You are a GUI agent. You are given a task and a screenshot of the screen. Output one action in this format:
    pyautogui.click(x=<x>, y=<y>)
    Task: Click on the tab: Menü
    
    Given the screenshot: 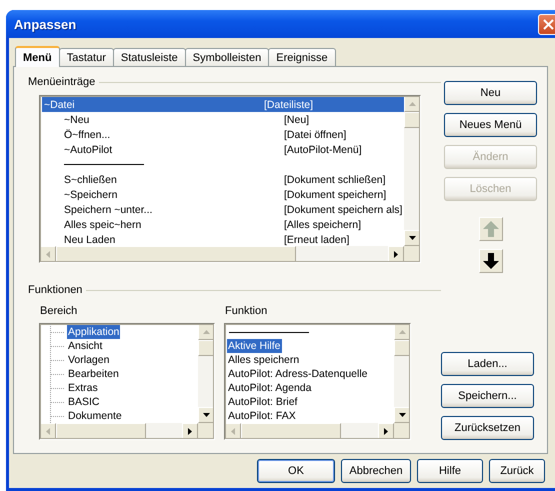 What is the action you would take?
    pyautogui.click(x=37, y=56)
    